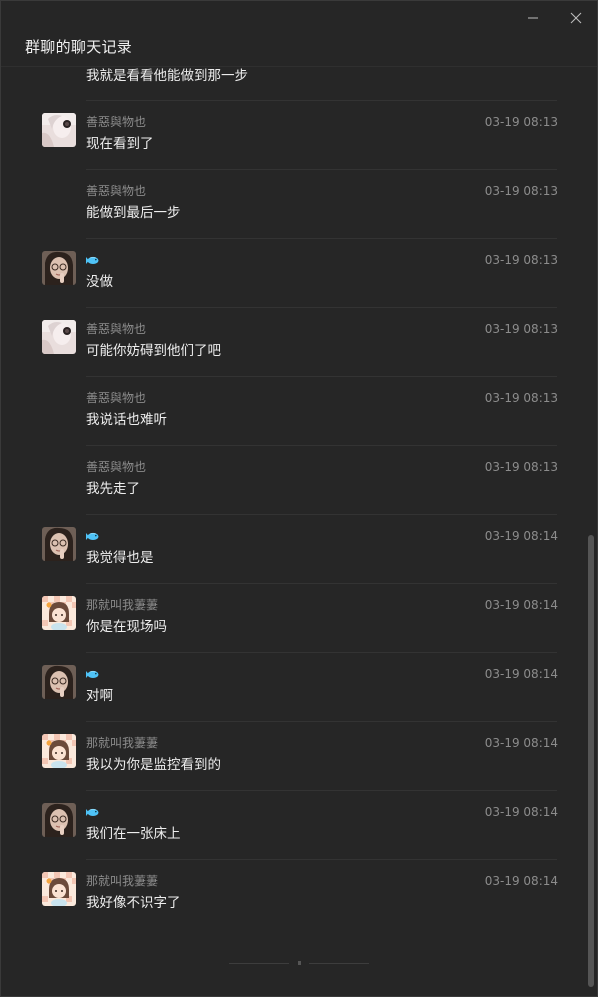 The image size is (598, 997). I want to click on message-item: 03-19 08:13 没做, so click(293, 273).